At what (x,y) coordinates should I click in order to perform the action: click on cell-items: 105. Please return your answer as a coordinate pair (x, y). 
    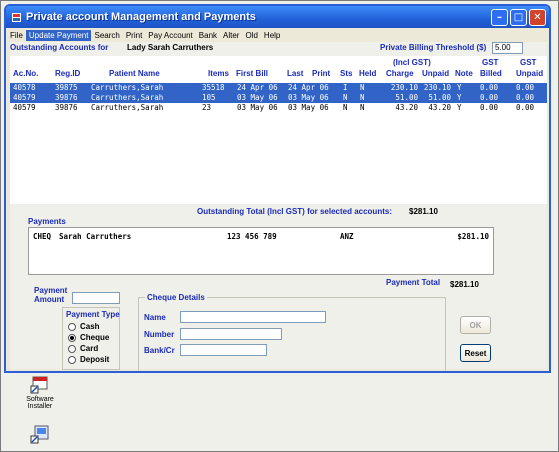
    Looking at the image, I should click on (209, 97).